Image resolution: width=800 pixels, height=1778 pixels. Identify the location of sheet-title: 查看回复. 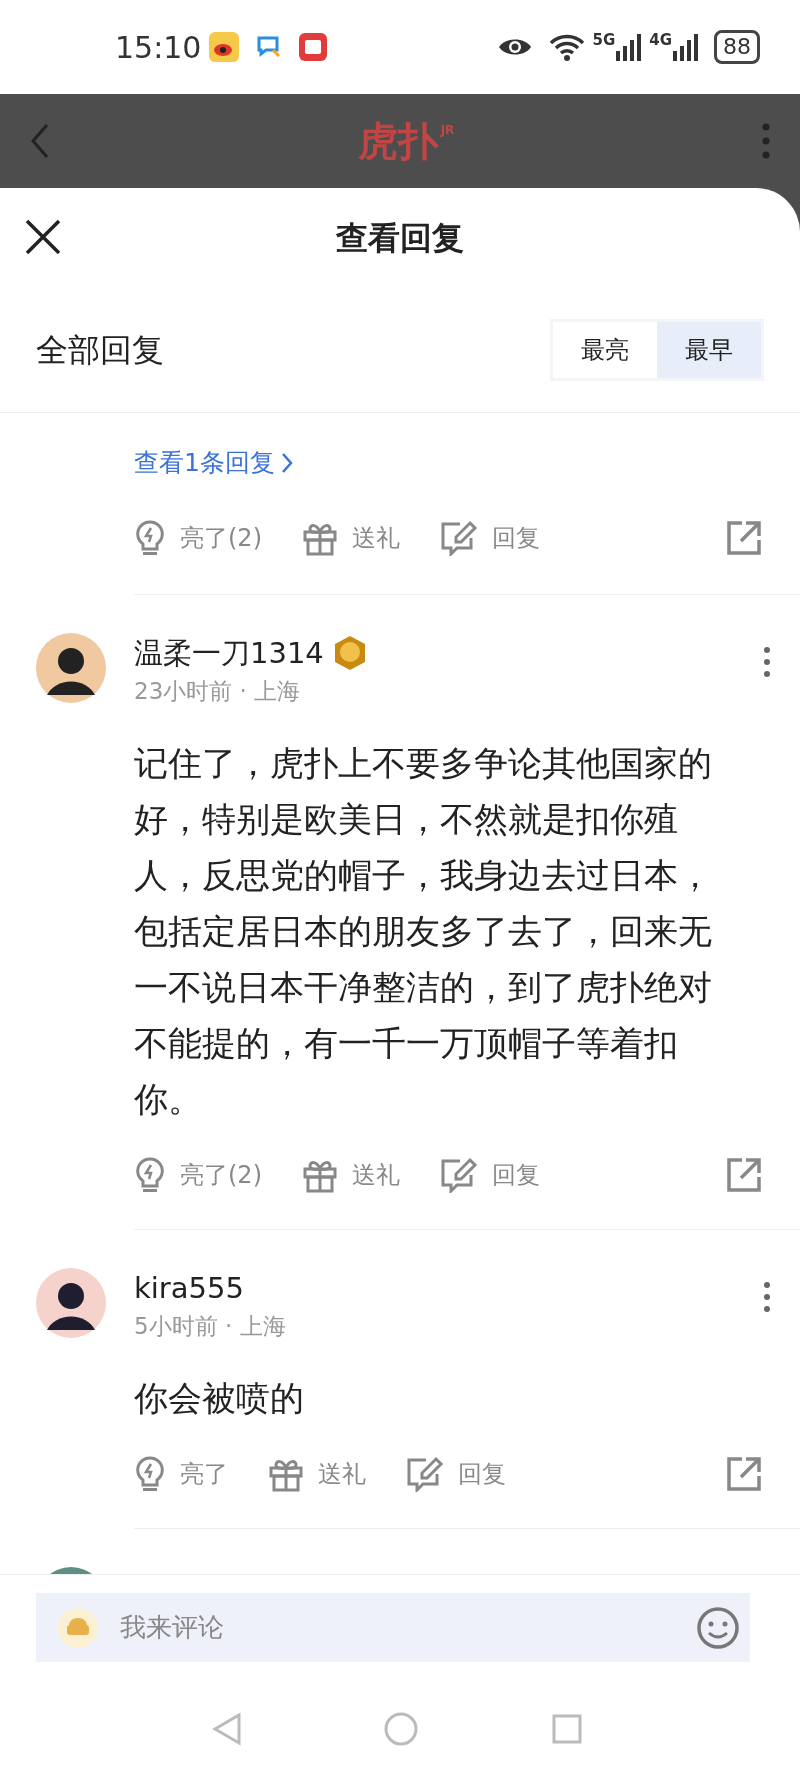
(400, 238).